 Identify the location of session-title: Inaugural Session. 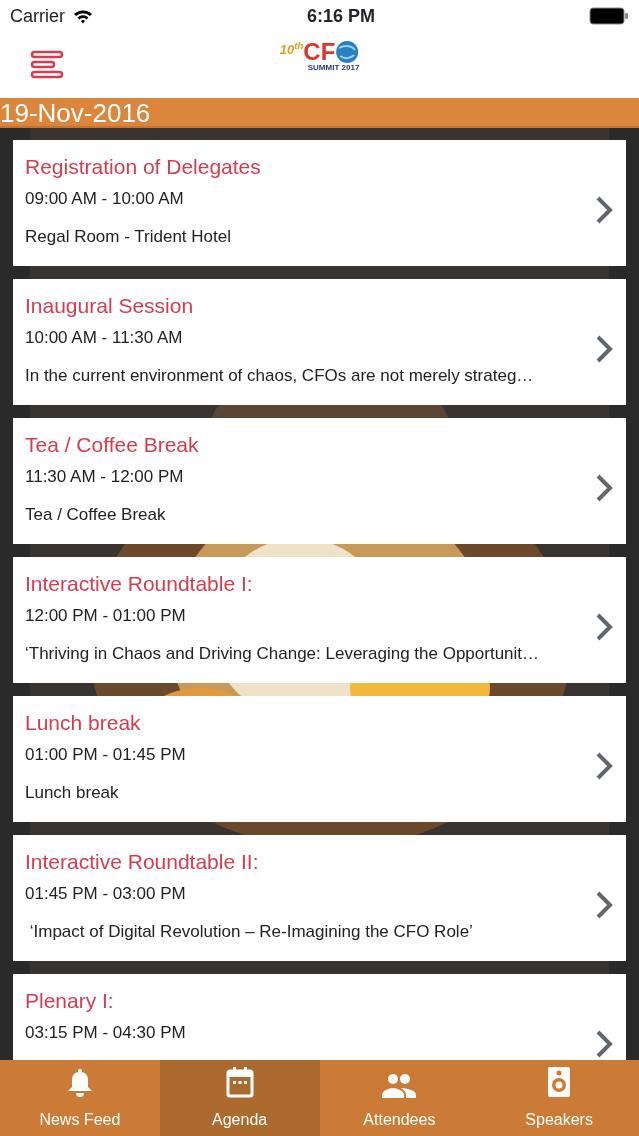
(110, 306).